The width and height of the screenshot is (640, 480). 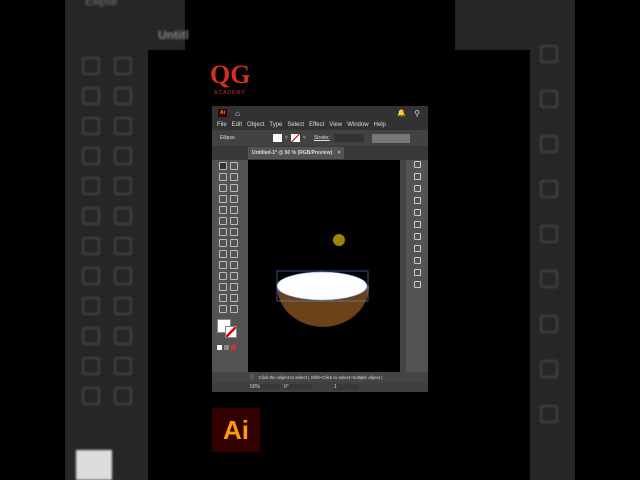 What do you see at coordinates (295, 125) in the screenshot?
I see `menu-select: Select` at bounding box center [295, 125].